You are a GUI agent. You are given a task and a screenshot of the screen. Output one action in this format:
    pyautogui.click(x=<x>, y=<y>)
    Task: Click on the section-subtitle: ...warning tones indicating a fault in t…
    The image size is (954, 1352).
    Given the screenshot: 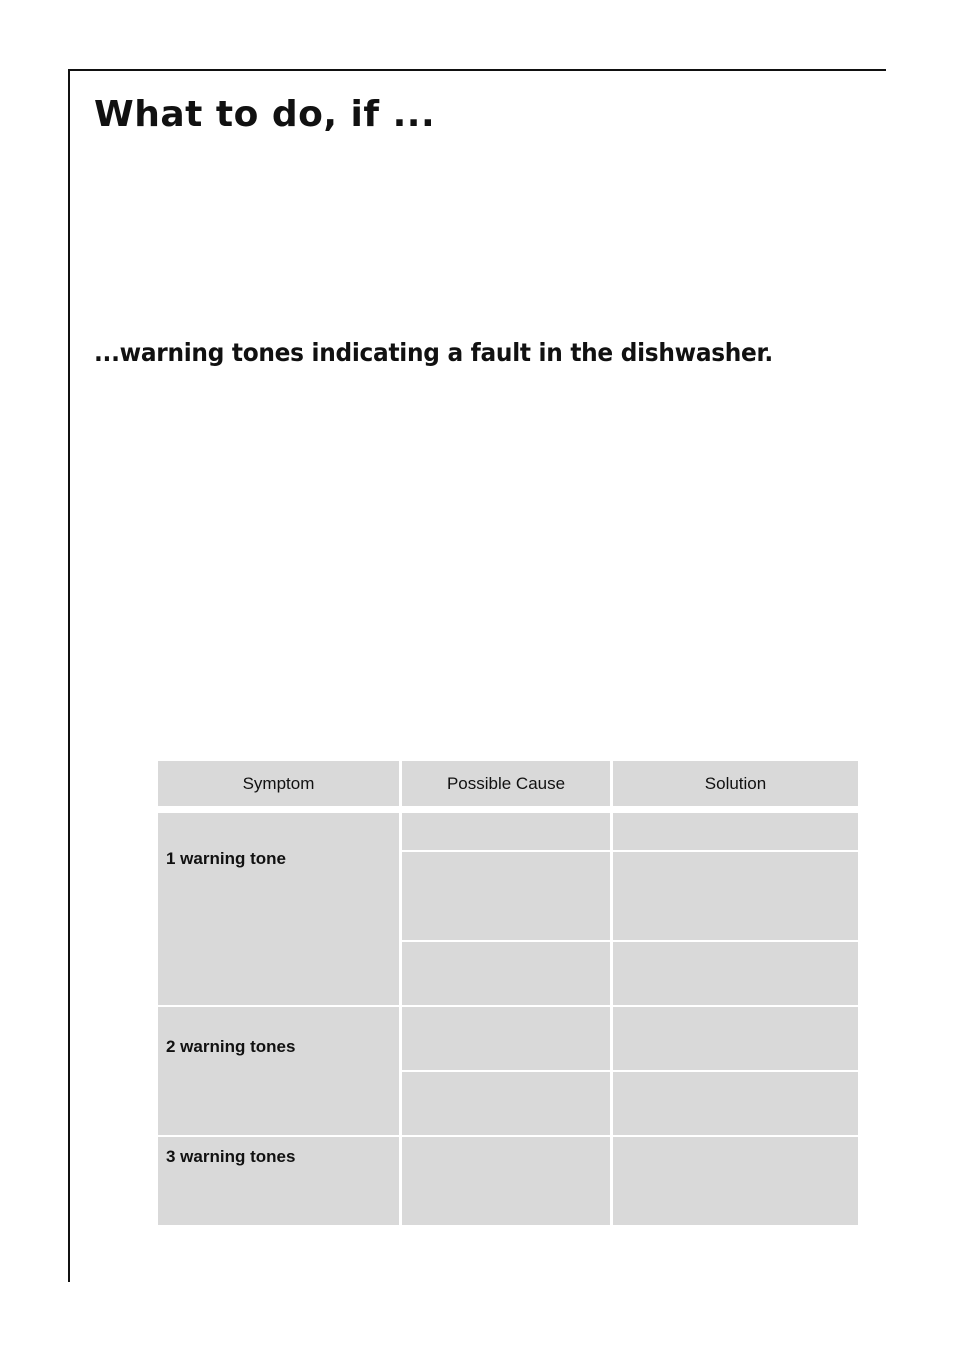 What is the action you would take?
    pyautogui.click(x=433, y=352)
    